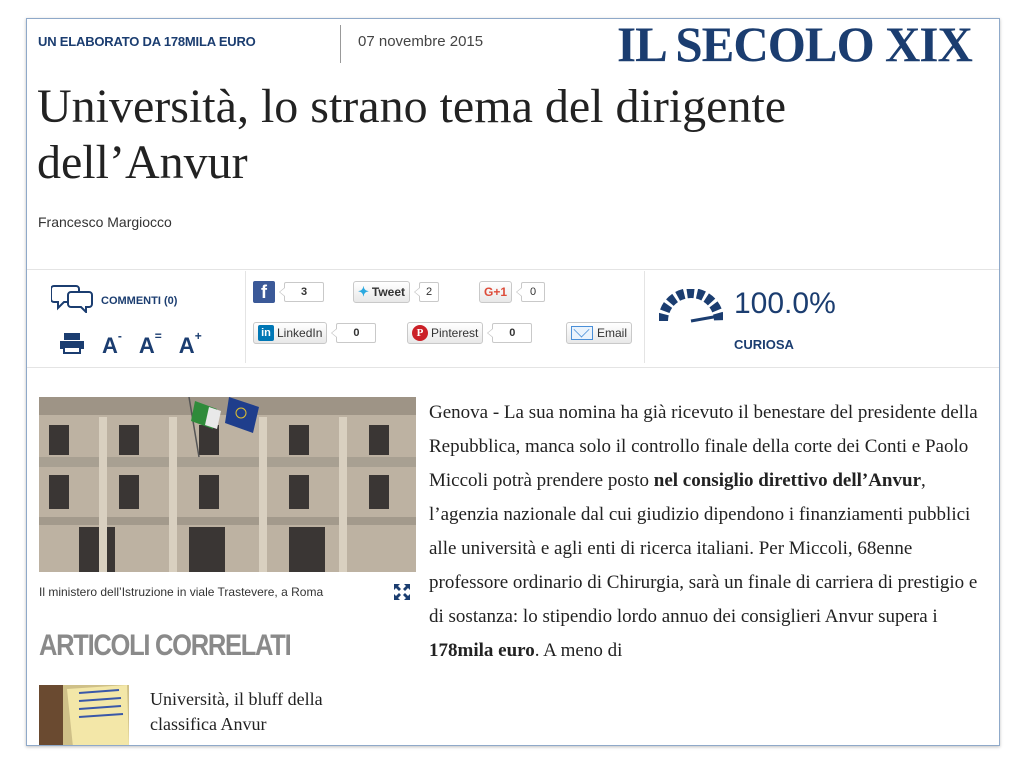 Image resolution: width=1024 pixels, height=768 pixels. I want to click on linkedin-share: in LinkedIn 0, so click(315, 333).